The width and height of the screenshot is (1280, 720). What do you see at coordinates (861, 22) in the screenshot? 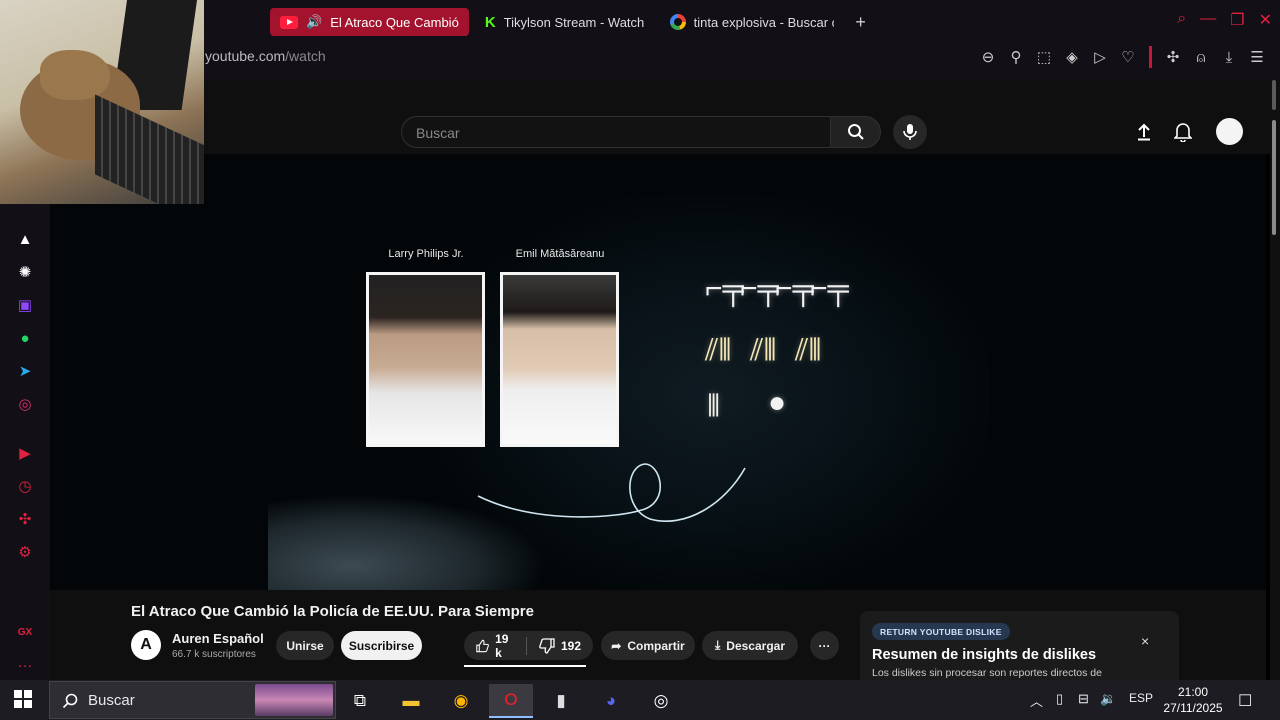
I see `new-tab-button: +` at bounding box center [861, 22].